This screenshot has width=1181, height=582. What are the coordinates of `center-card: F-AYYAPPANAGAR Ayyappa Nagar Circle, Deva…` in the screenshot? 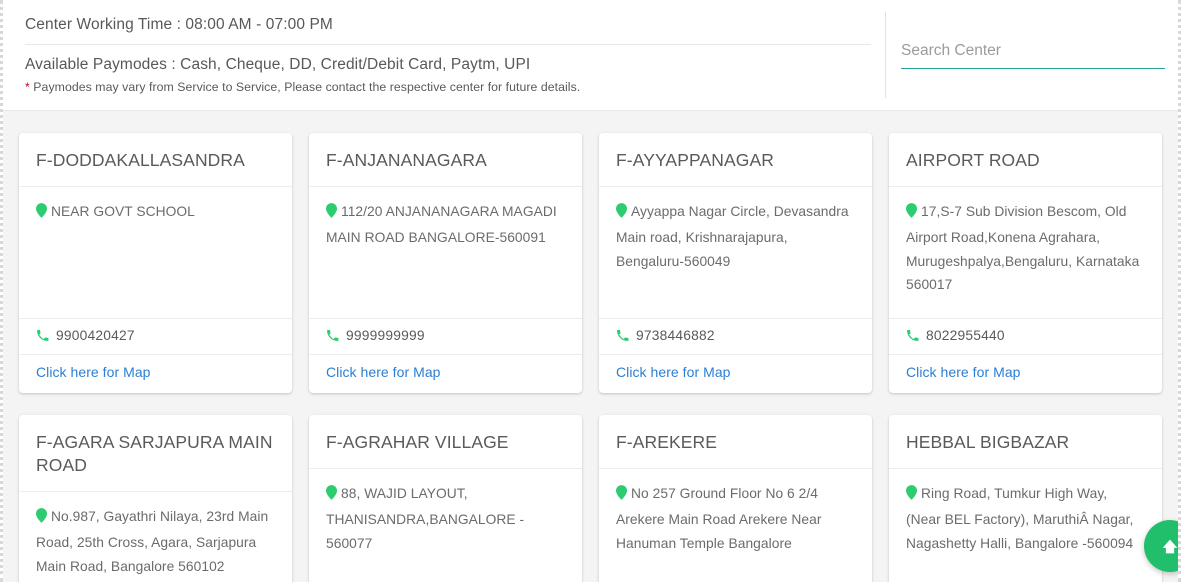 It's located at (735, 263).